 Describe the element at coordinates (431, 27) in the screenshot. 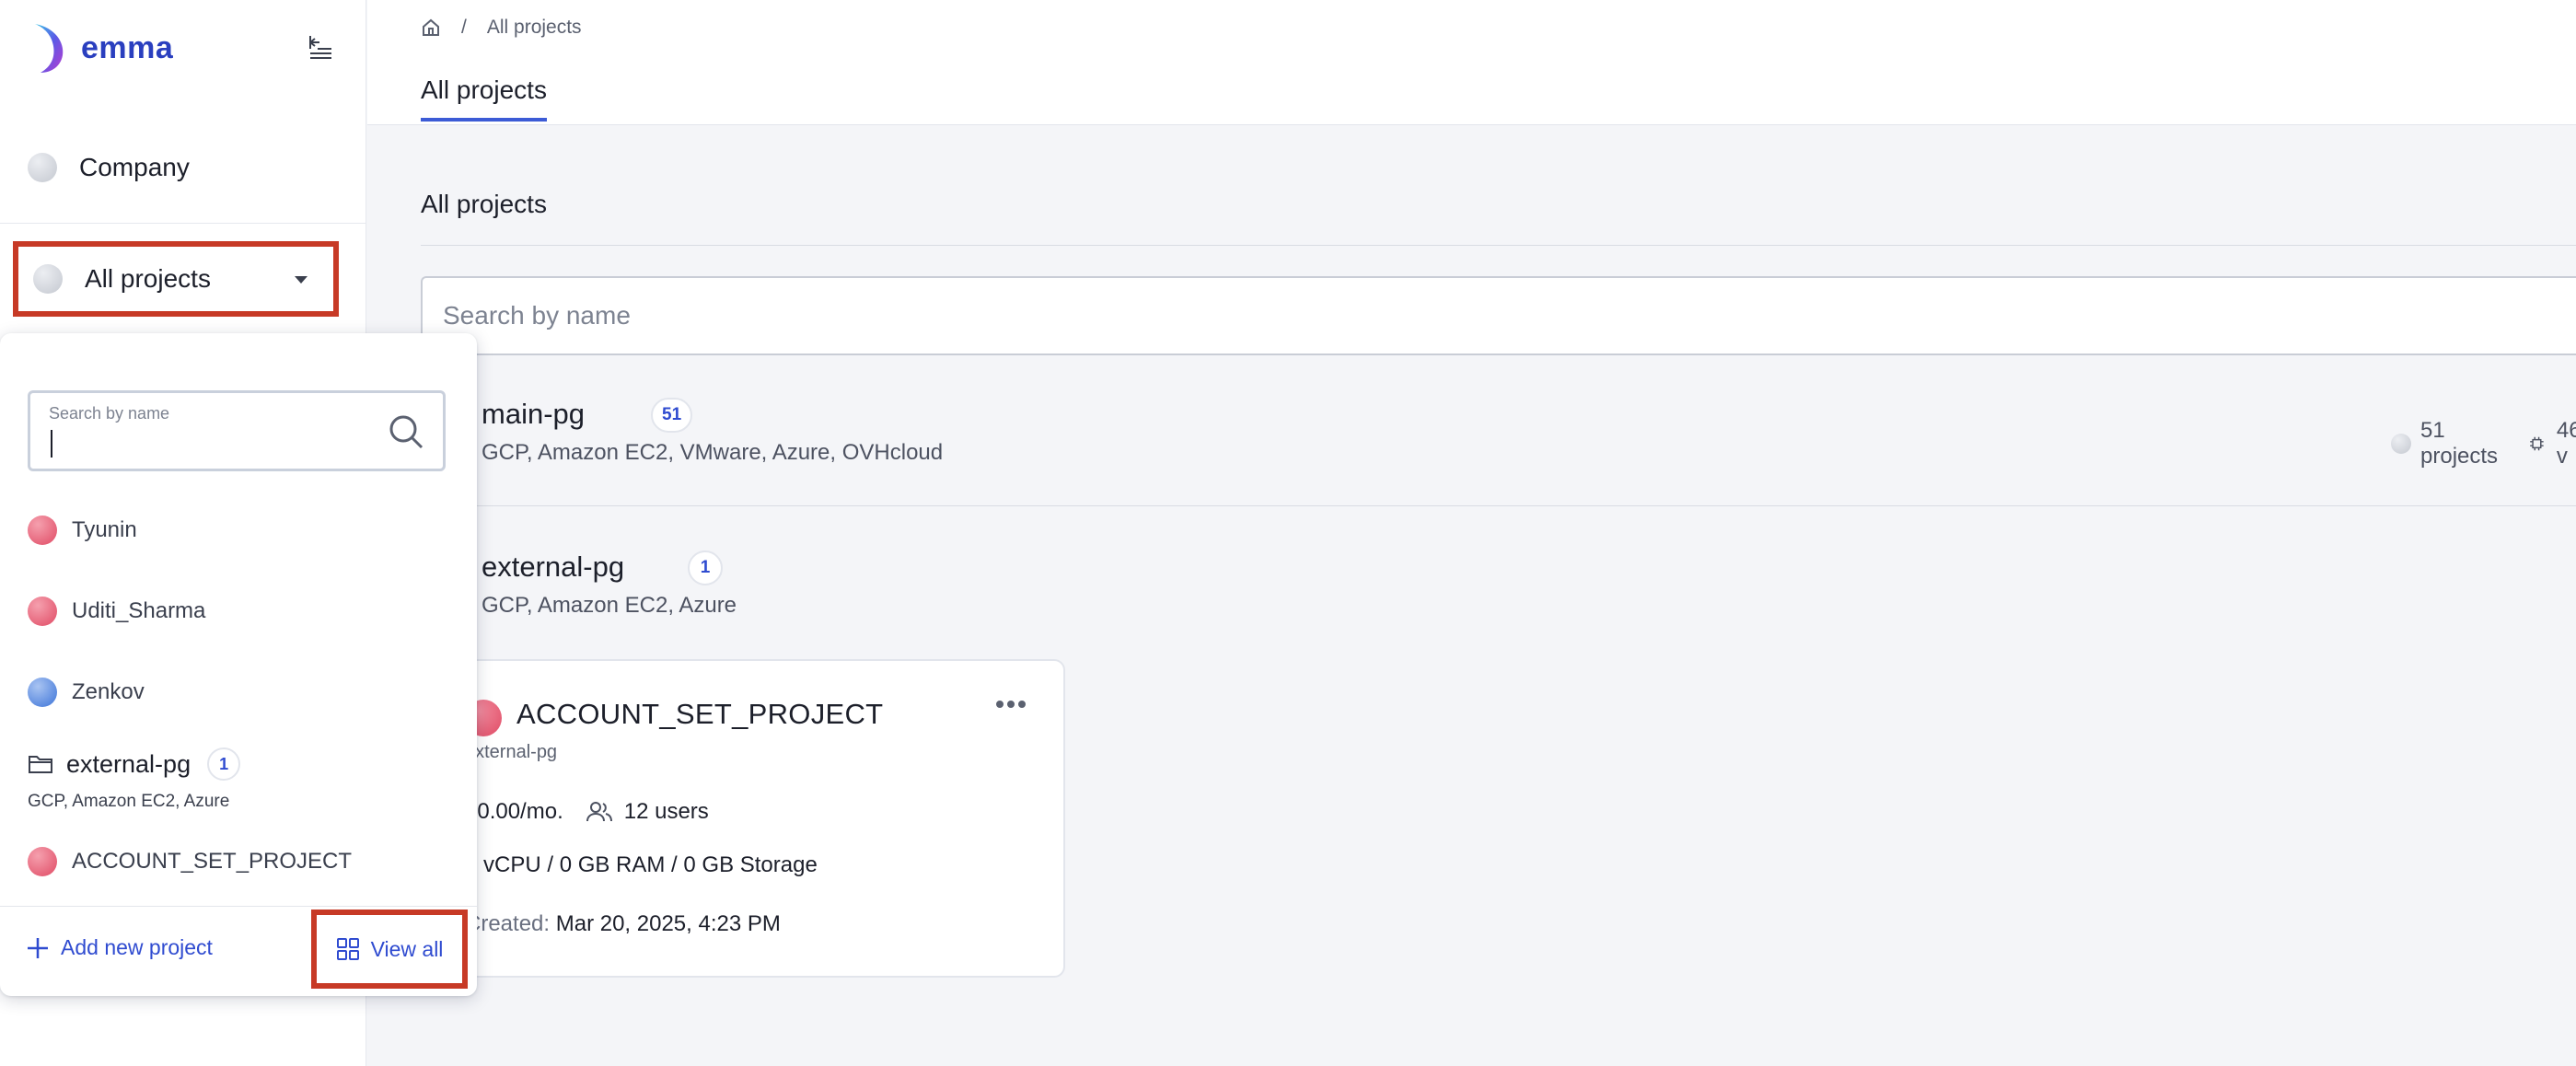

I see `home-icon` at that location.